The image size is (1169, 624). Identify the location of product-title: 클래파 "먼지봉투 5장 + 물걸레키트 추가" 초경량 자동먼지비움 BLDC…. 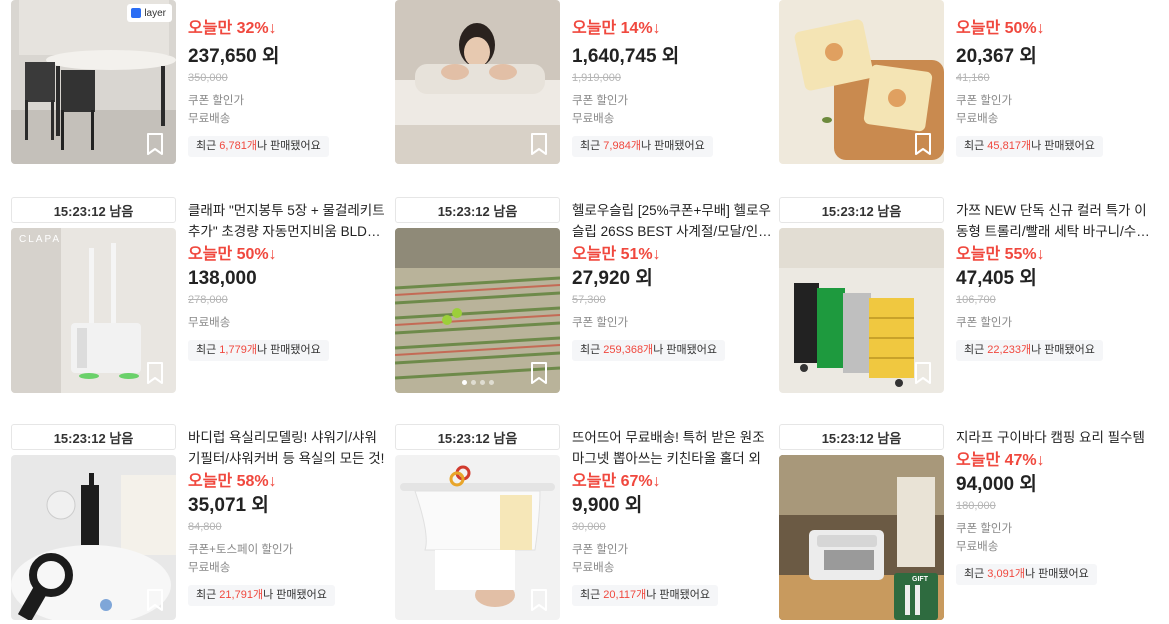
(288, 221).